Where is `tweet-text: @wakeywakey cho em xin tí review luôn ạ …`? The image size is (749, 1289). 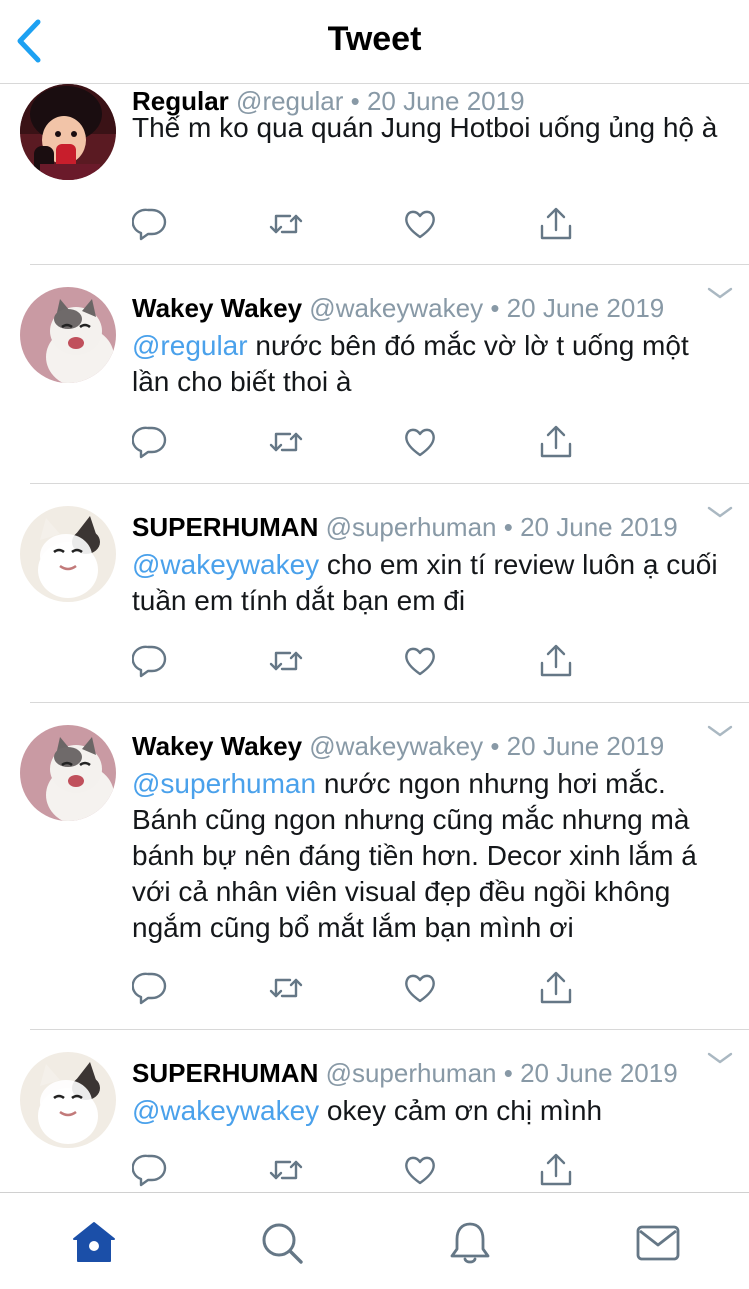
tweet-text: @wakeywakey cho em xin tí review luôn ạ … is located at coordinates (432, 583).